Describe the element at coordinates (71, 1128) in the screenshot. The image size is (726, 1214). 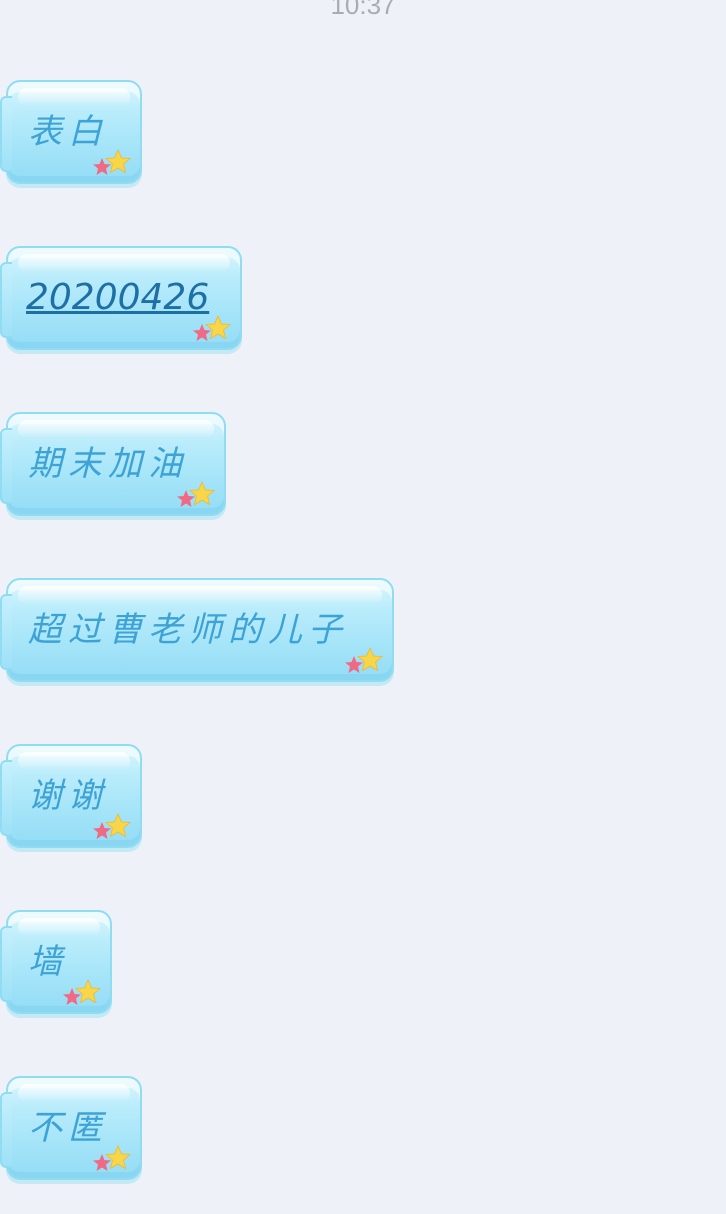
I see `message-bubble: 不匿` at that location.